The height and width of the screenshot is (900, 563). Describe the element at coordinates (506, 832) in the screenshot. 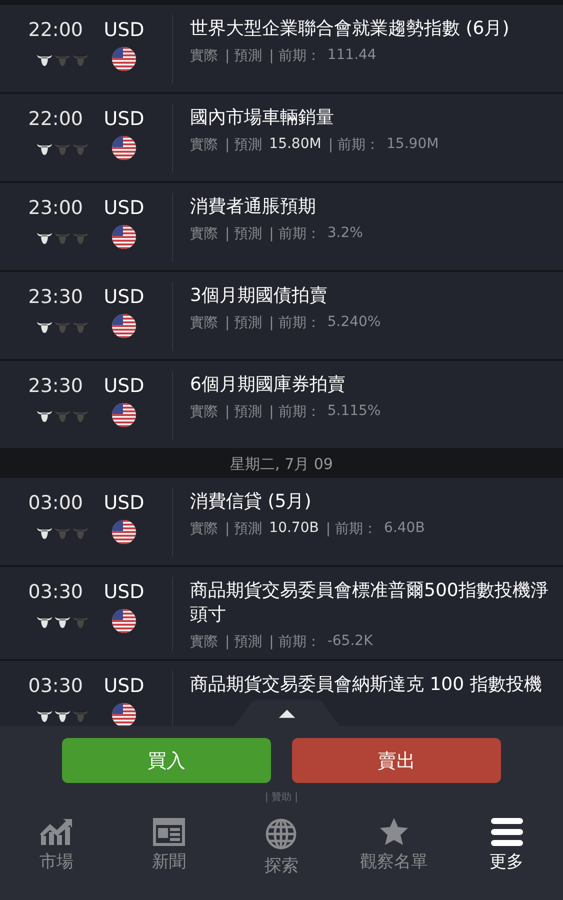

I see `menu-icon` at that location.